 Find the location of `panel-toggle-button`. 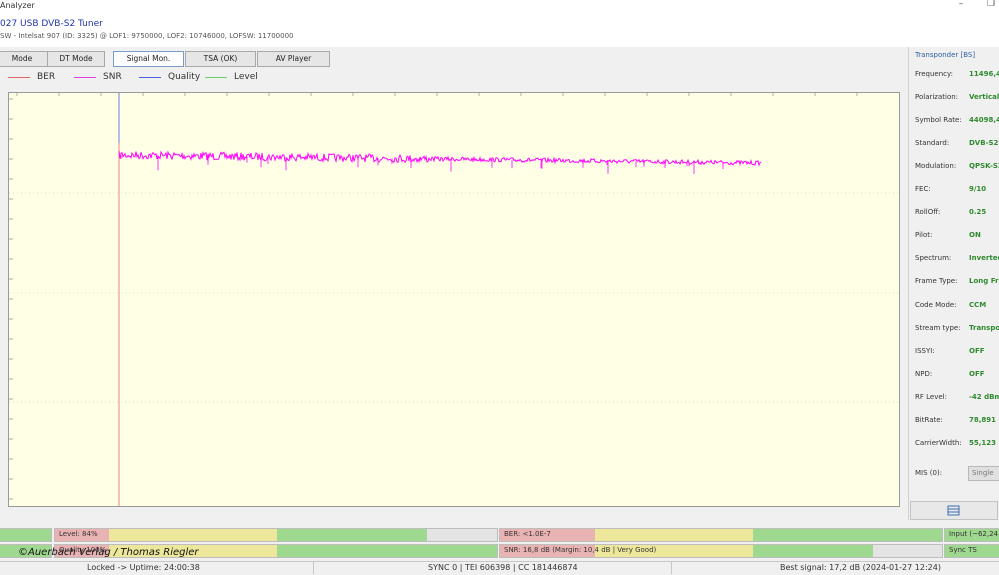

panel-toggle-button is located at coordinates (954, 510).